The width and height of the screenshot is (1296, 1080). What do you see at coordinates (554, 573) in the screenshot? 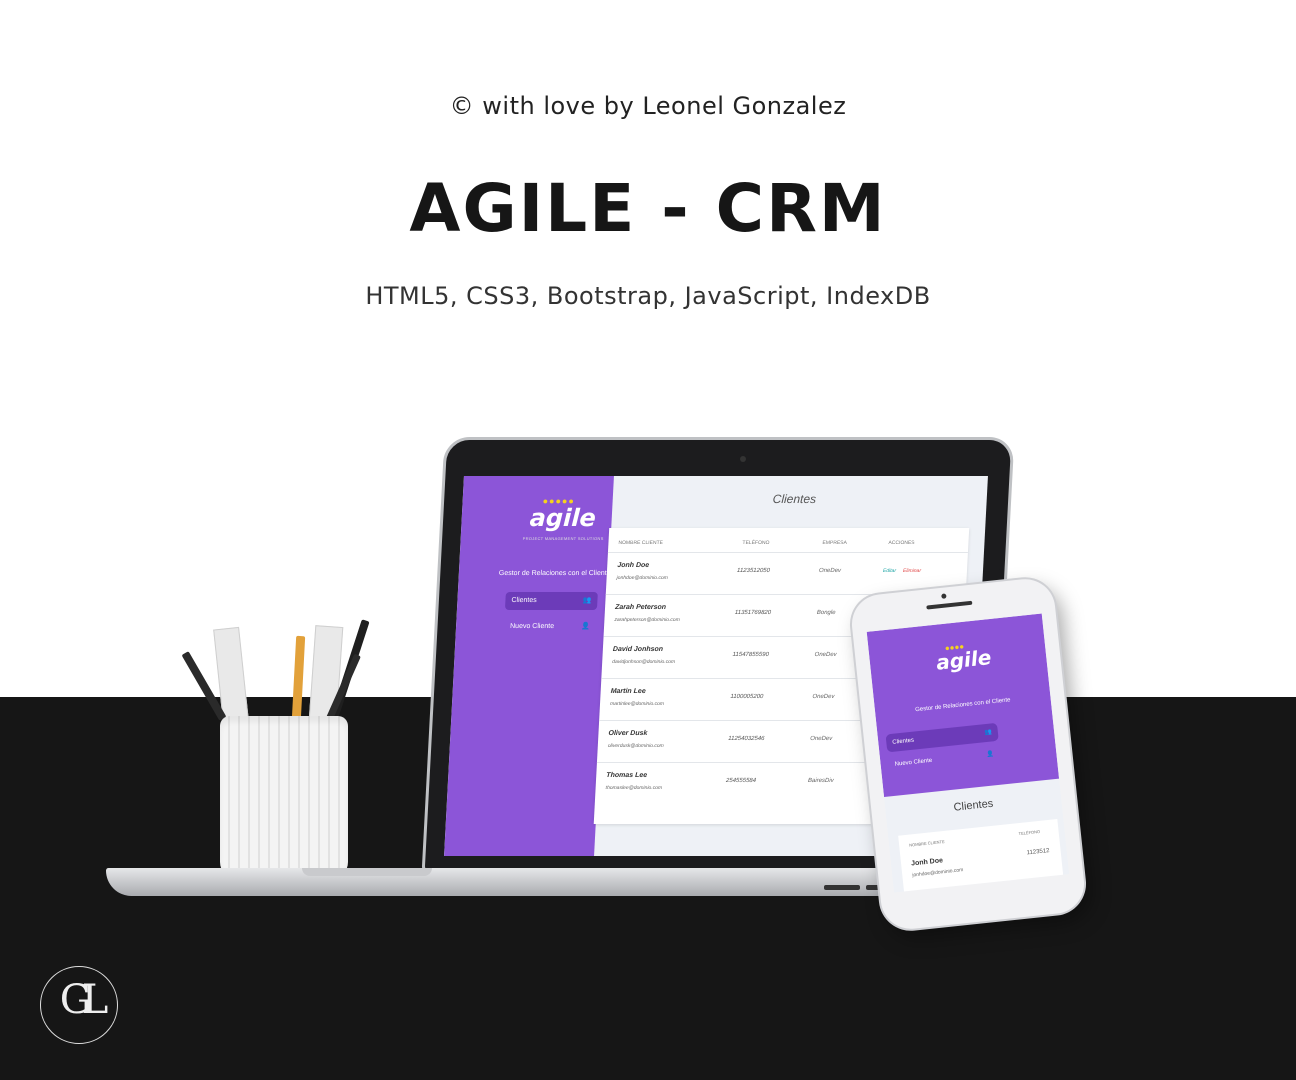
I see `app-description: Gestor de Relaciones con el Cliente` at bounding box center [554, 573].